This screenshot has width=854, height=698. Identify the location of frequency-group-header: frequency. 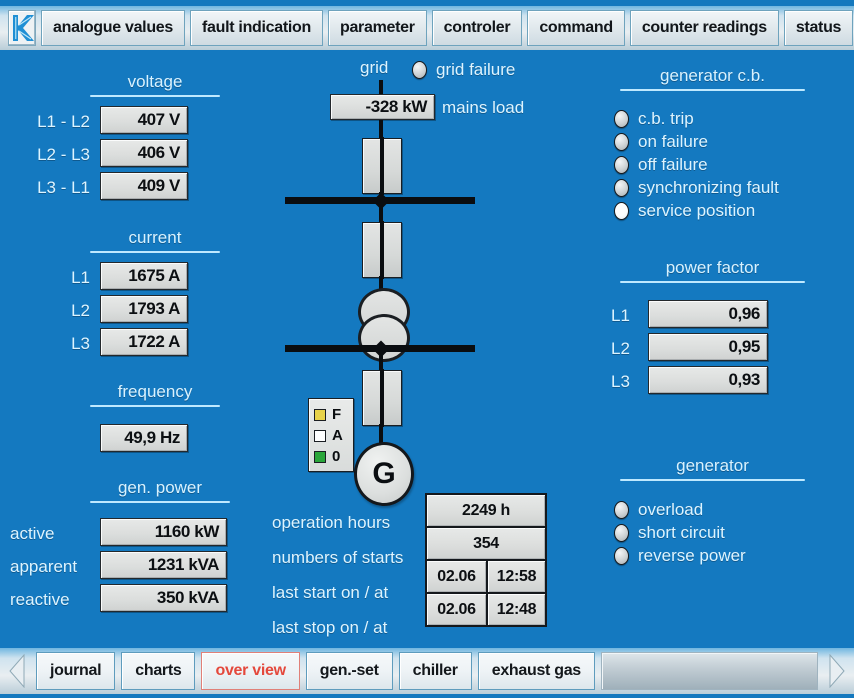
(155, 394).